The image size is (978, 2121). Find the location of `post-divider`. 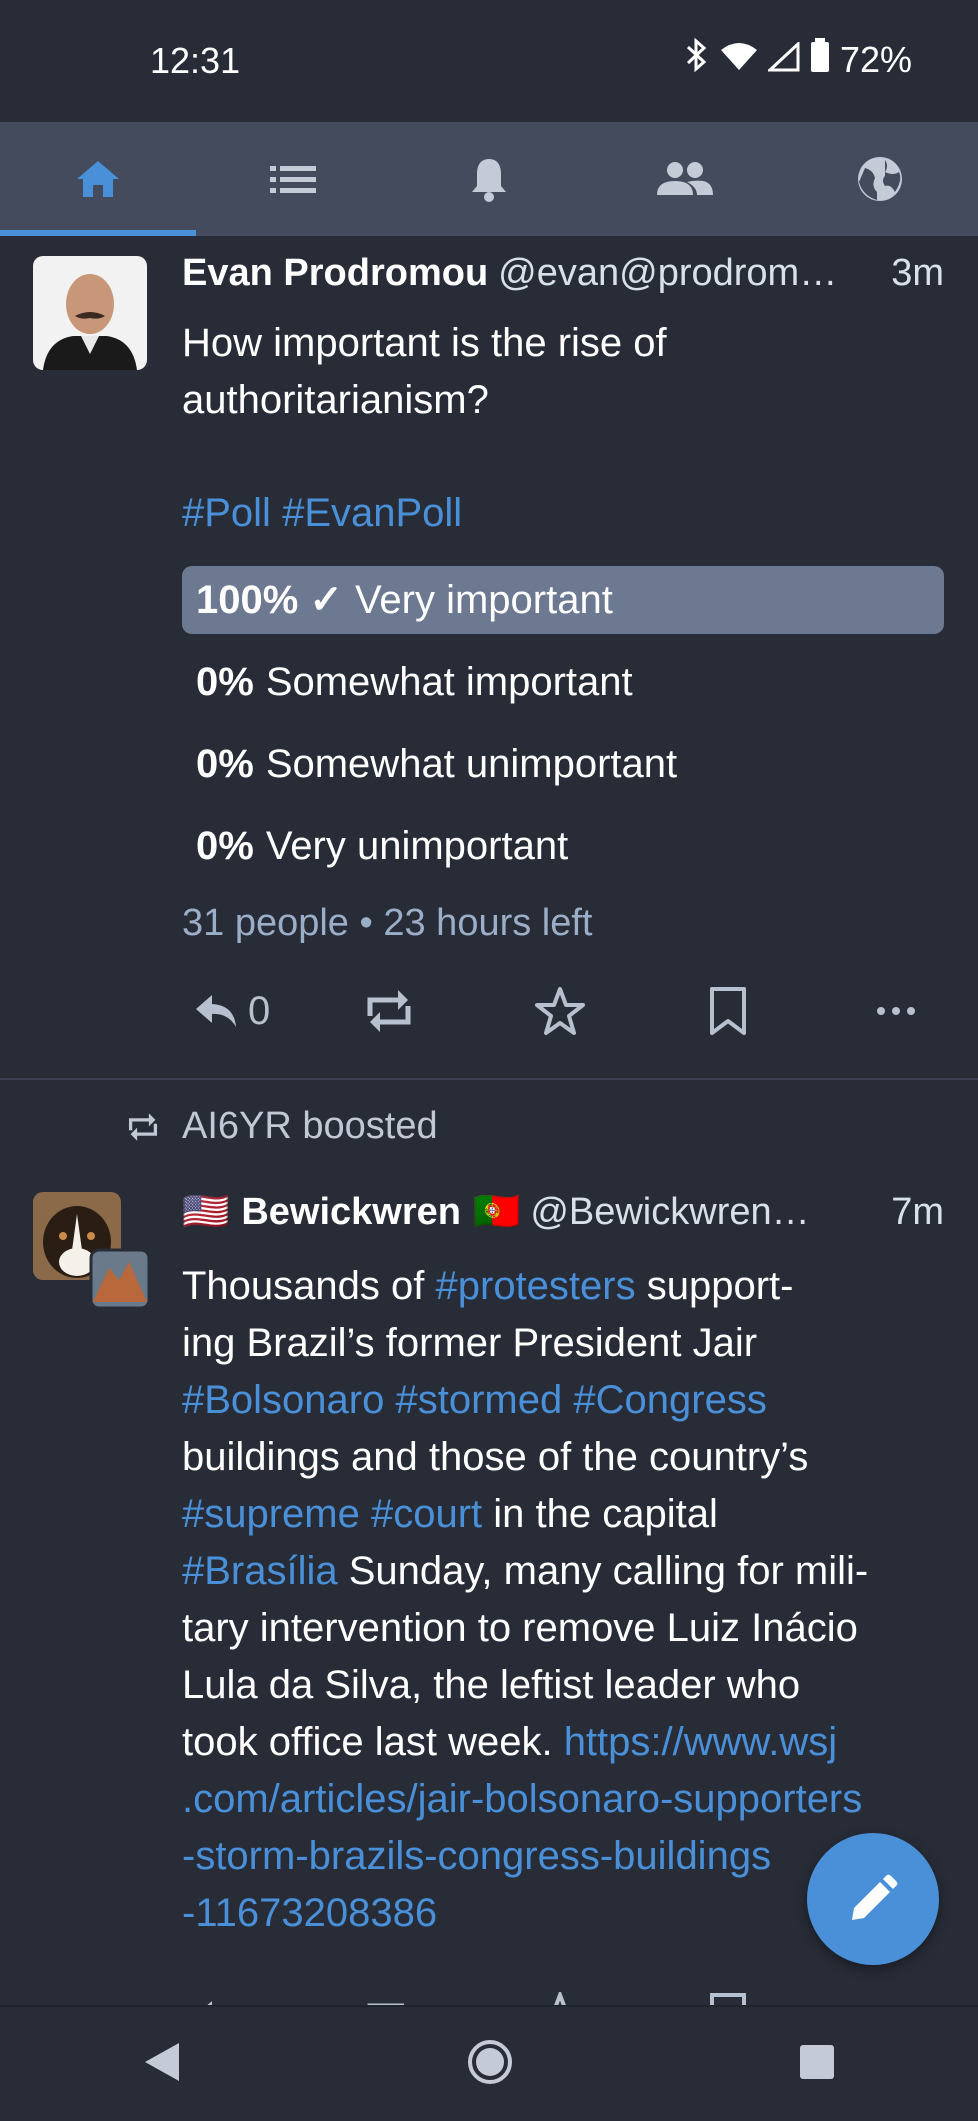

post-divider is located at coordinates (489, 1079).